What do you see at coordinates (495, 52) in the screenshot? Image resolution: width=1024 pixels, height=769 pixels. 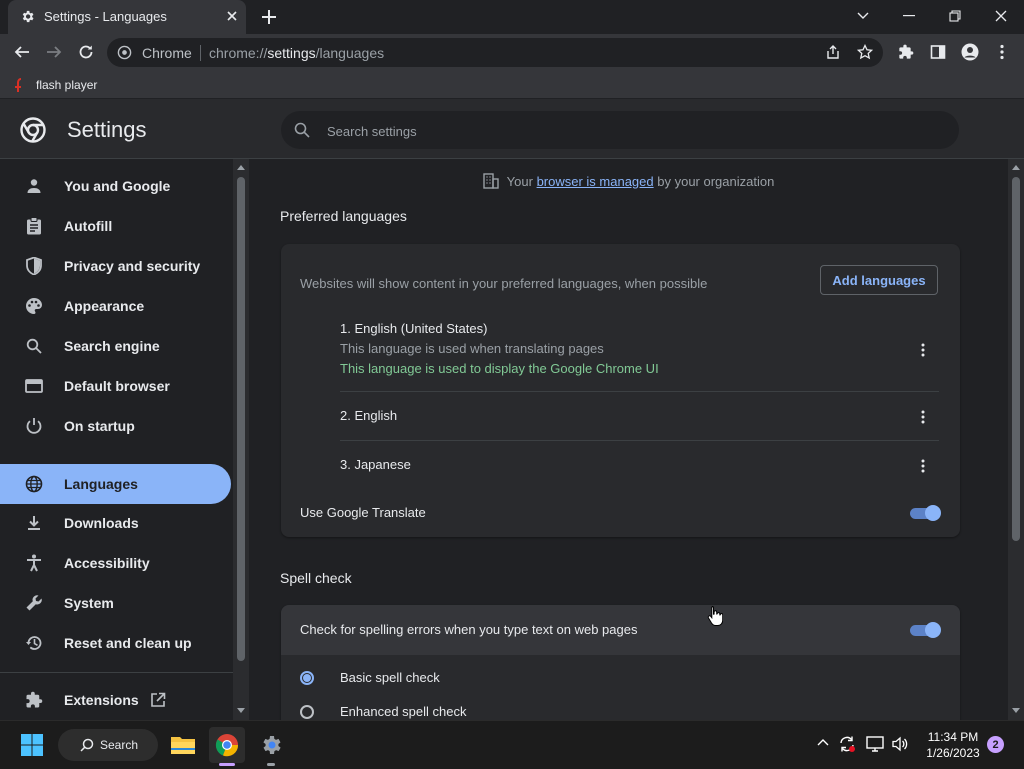 I see `address-bar: Chrome chrome://settings/languages` at bounding box center [495, 52].